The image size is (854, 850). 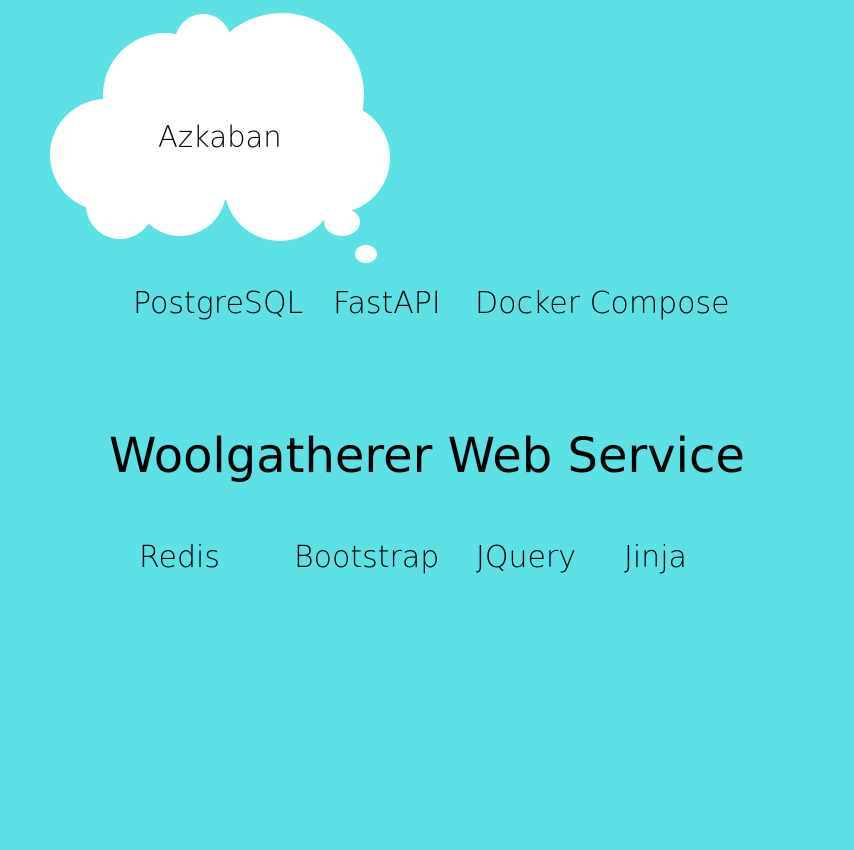 I want to click on tech-label-fastapi: FastAPI, so click(x=387, y=303).